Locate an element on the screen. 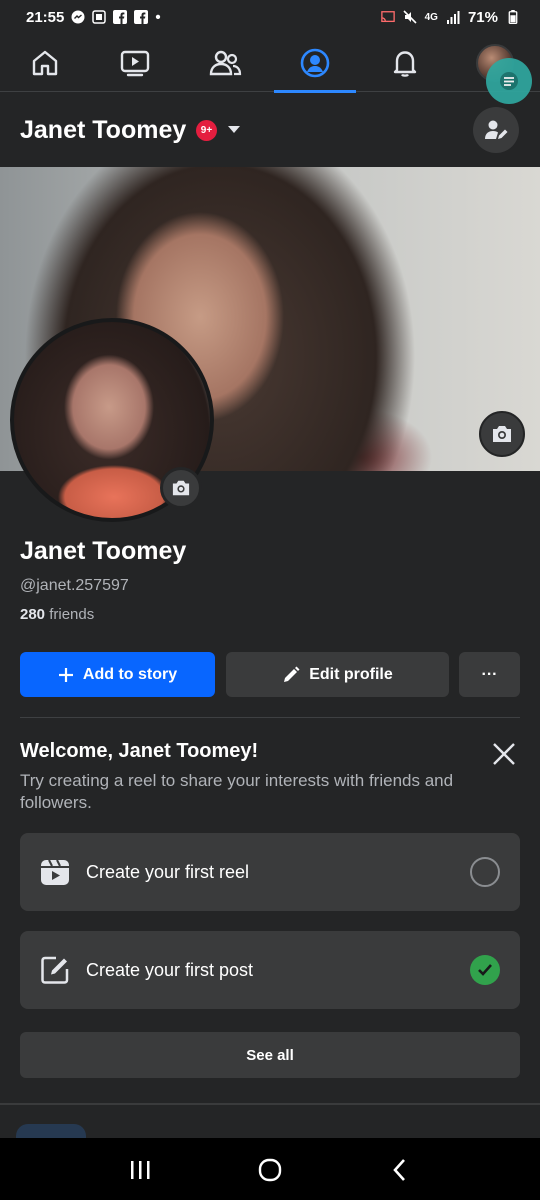 The width and height of the screenshot is (540, 1200). recents-button is located at coordinates (140, 1170).